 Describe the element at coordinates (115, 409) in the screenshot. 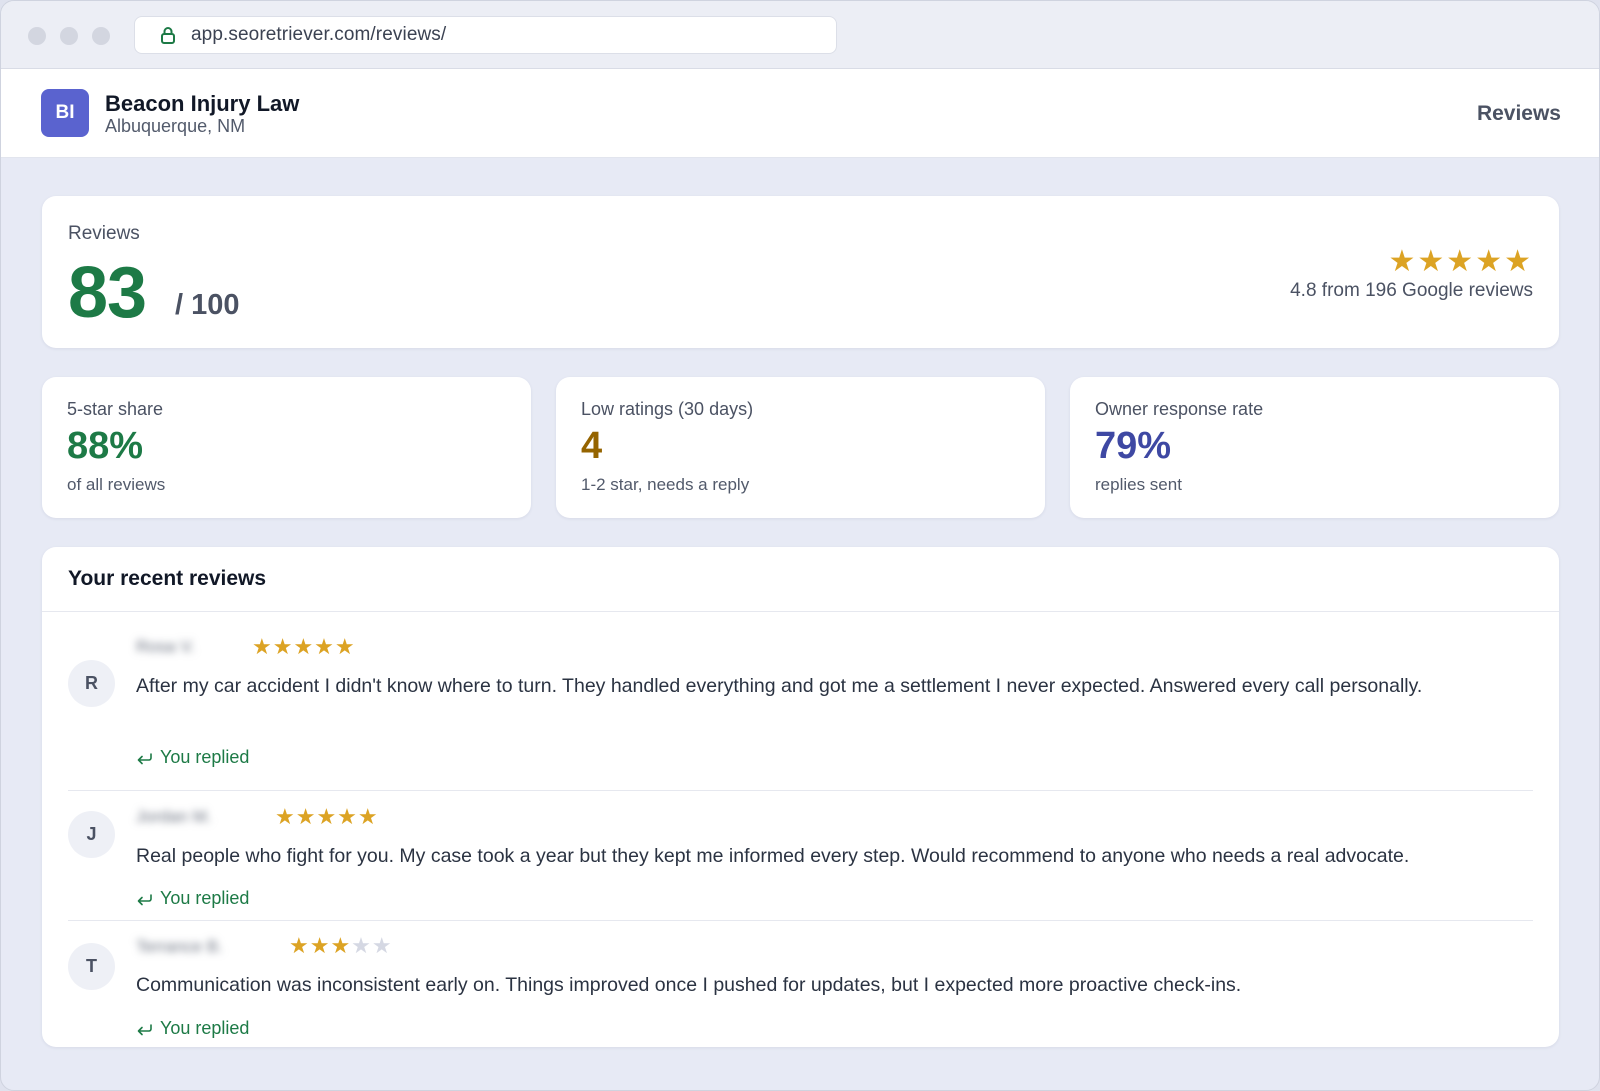

I see `stat-label: 5-star share` at that location.